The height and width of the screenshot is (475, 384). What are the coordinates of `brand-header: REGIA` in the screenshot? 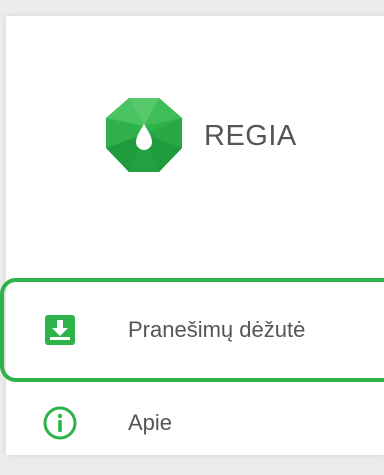 It's located at (199, 136).